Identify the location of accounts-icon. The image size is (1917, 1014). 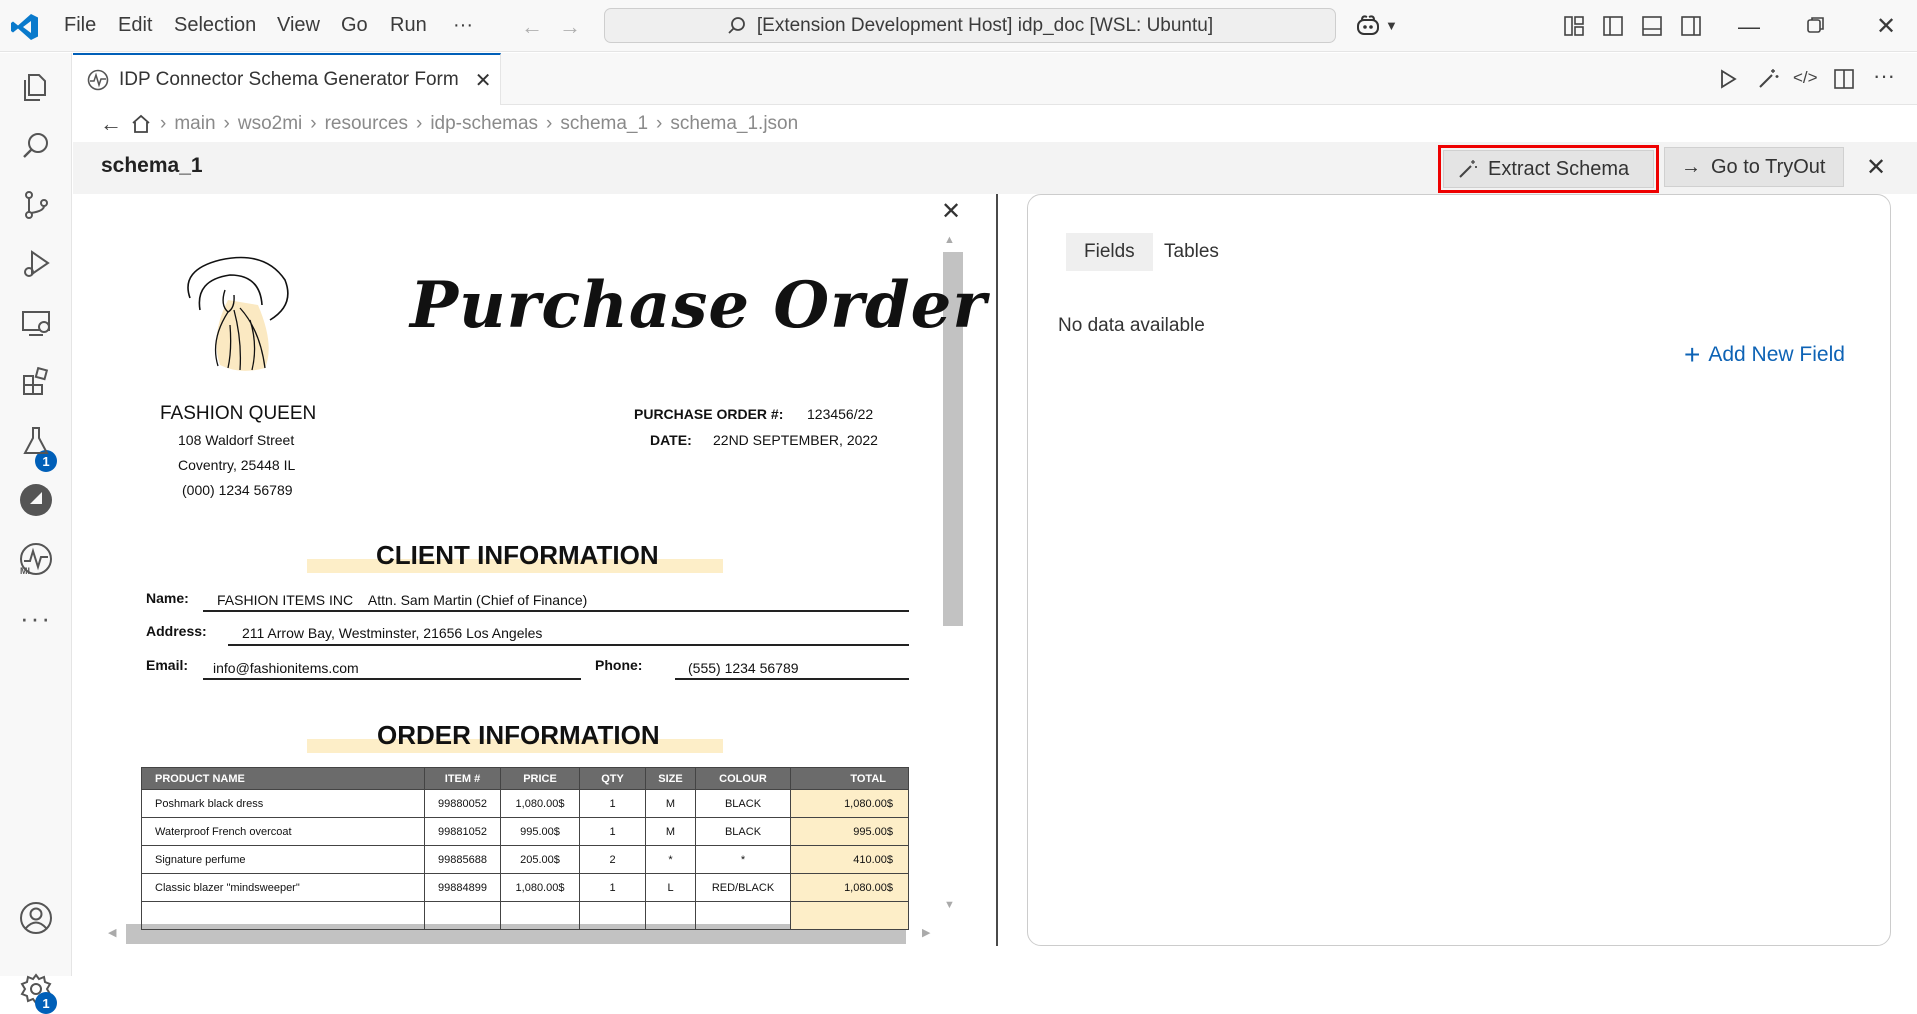
(36, 918).